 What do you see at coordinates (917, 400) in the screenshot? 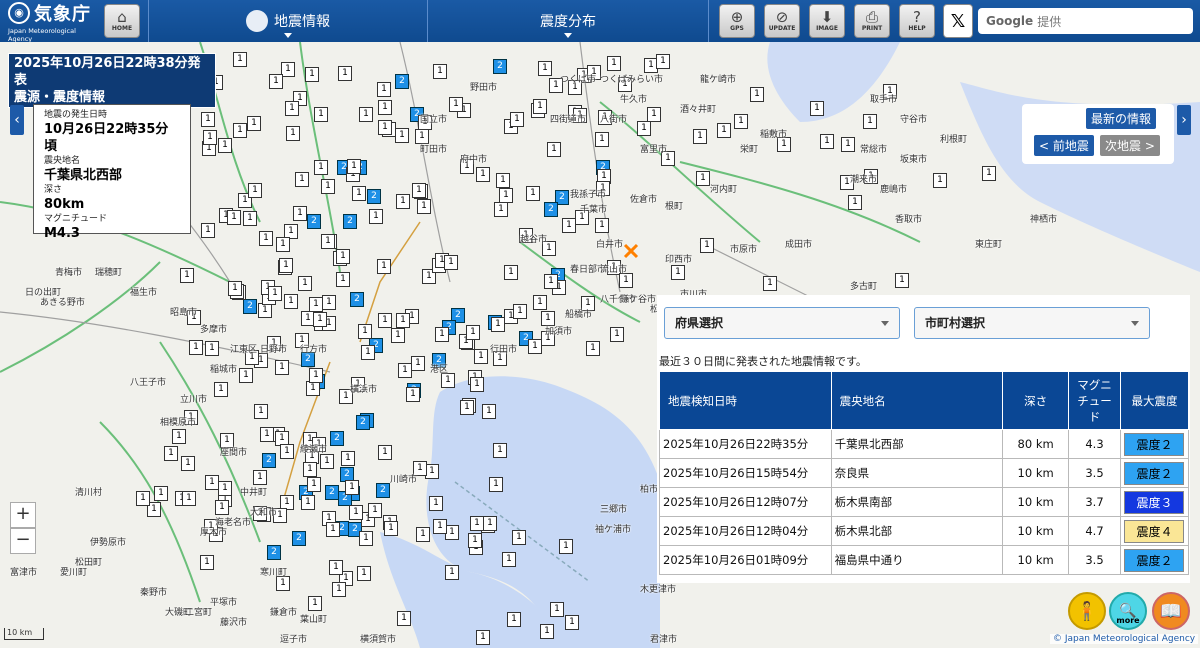
I see `column-header: 震央地名` at bounding box center [917, 400].